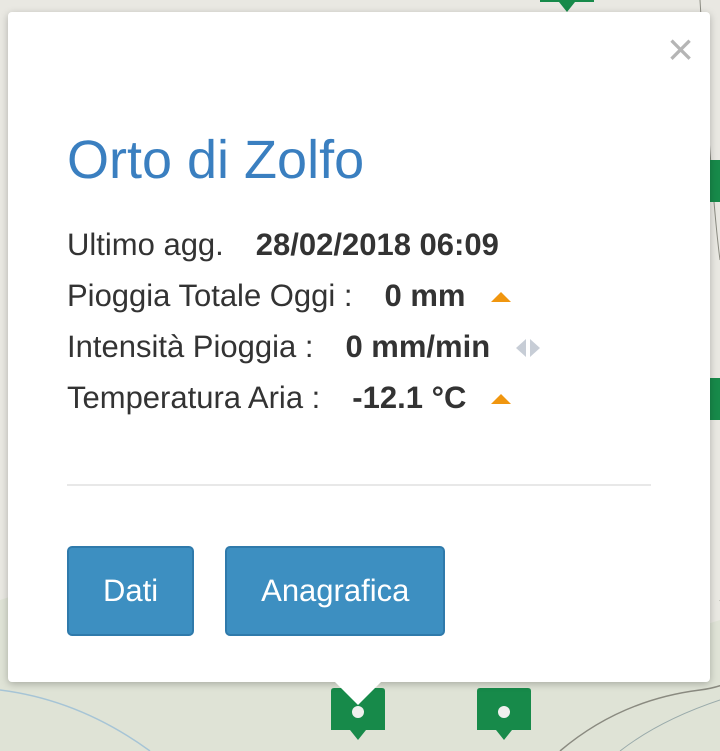 This screenshot has height=751, width=720. What do you see at coordinates (409, 398) in the screenshot?
I see `field-value: -12.1 °C` at bounding box center [409, 398].